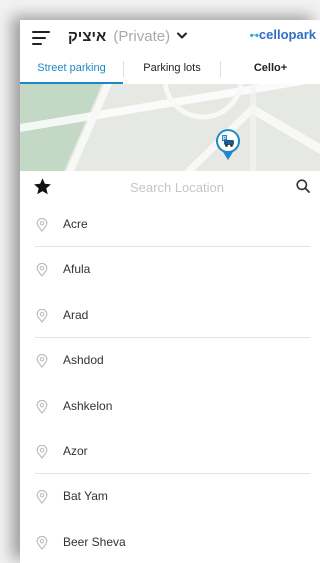 This screenshot has height=563, width=320. Describe the element at coordinates (77, 269) in the screenshot. I see `location-label: Afula` at that location.